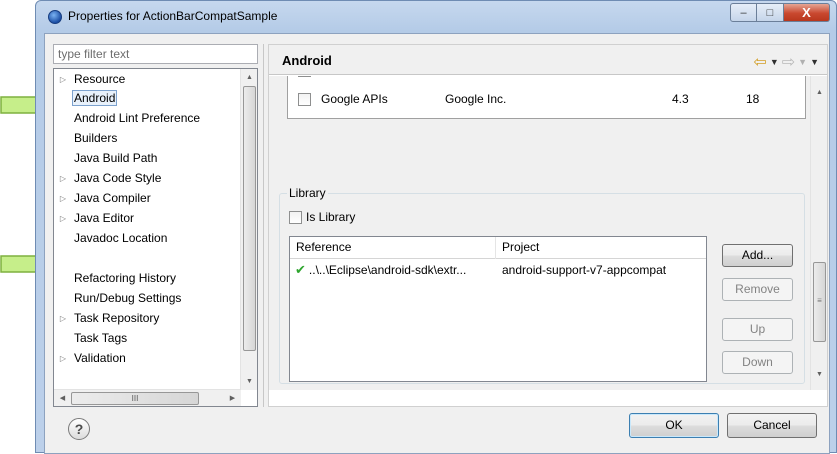  What do you see at coordinates (116, 158) in the screenshot?
I see `tree-item-label: Java Build Path` at bounding box center [116, 158].